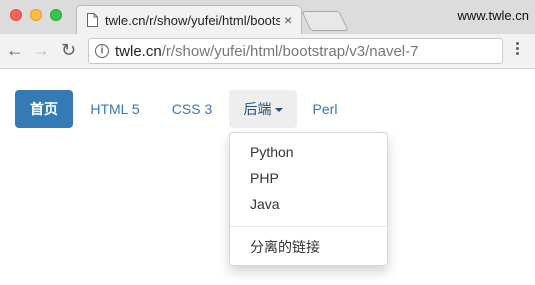 This screenshot has width=535, height=285. Describe the element at coordinates (36, 15) in the screenshot. I see `minimize-window-button` at that location.